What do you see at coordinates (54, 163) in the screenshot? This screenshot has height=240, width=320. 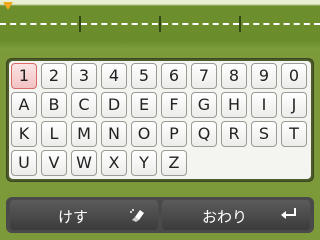 I see `key-v: V` at bounding box center [54, 163].